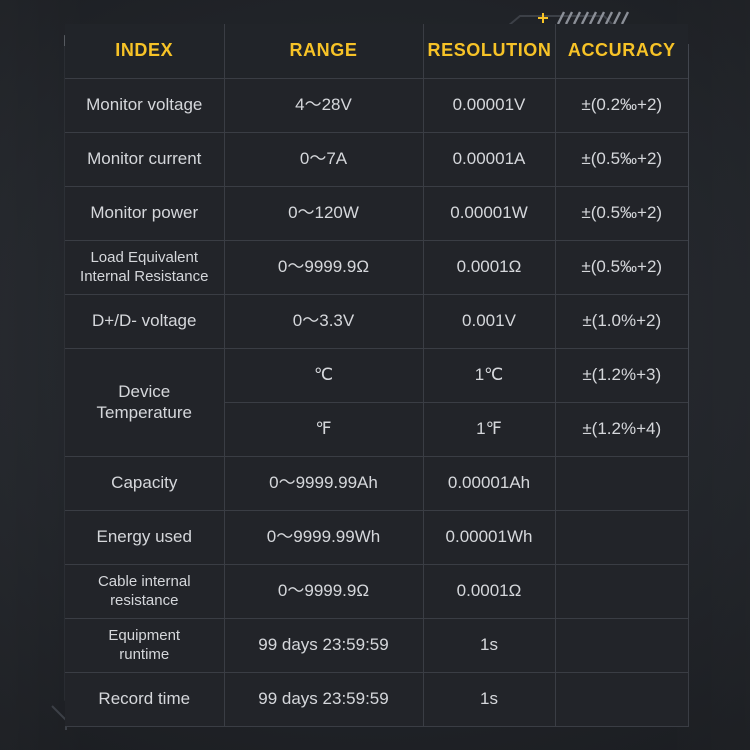 The width and height of the screenshot is (750, 750). Describe the element at coordinates (145, 699) in the screenshot. I see `cell-index: Record time` at that location.